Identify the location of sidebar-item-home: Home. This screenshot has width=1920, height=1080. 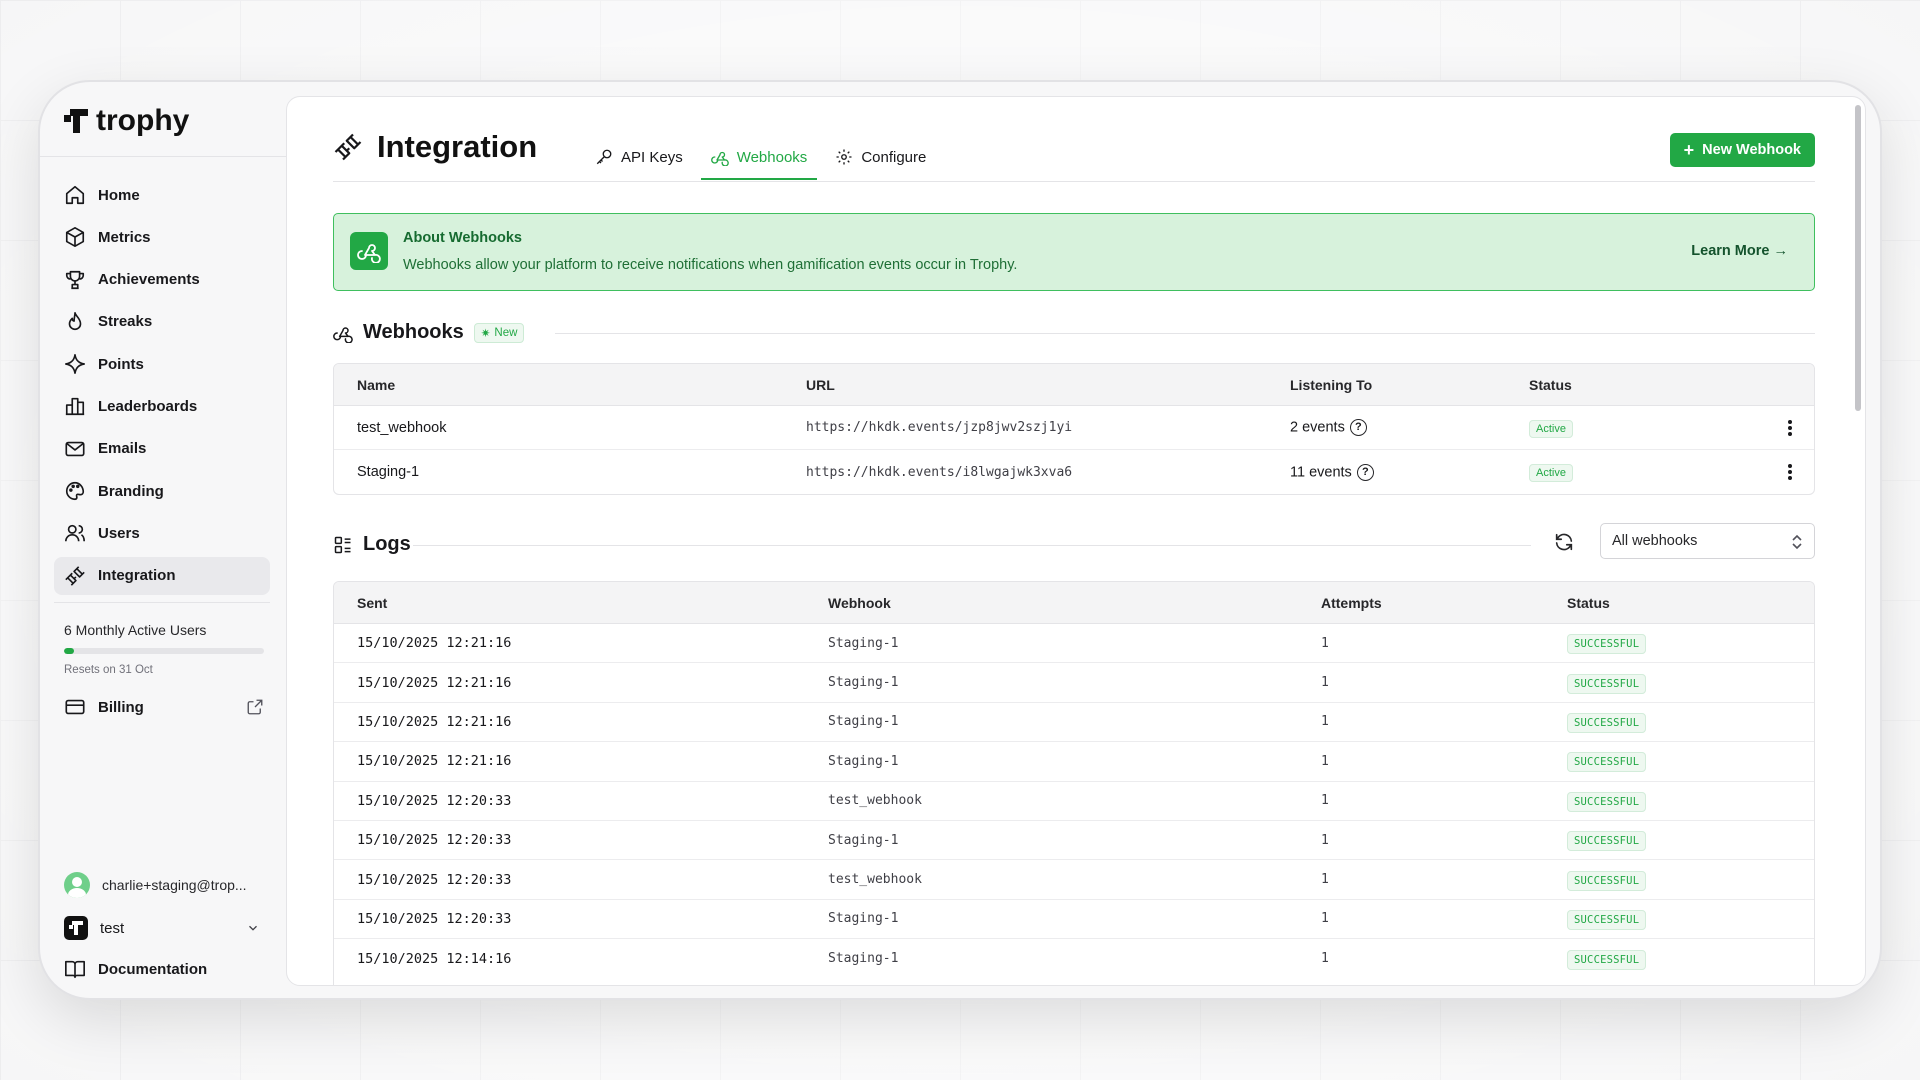
(162, 195).